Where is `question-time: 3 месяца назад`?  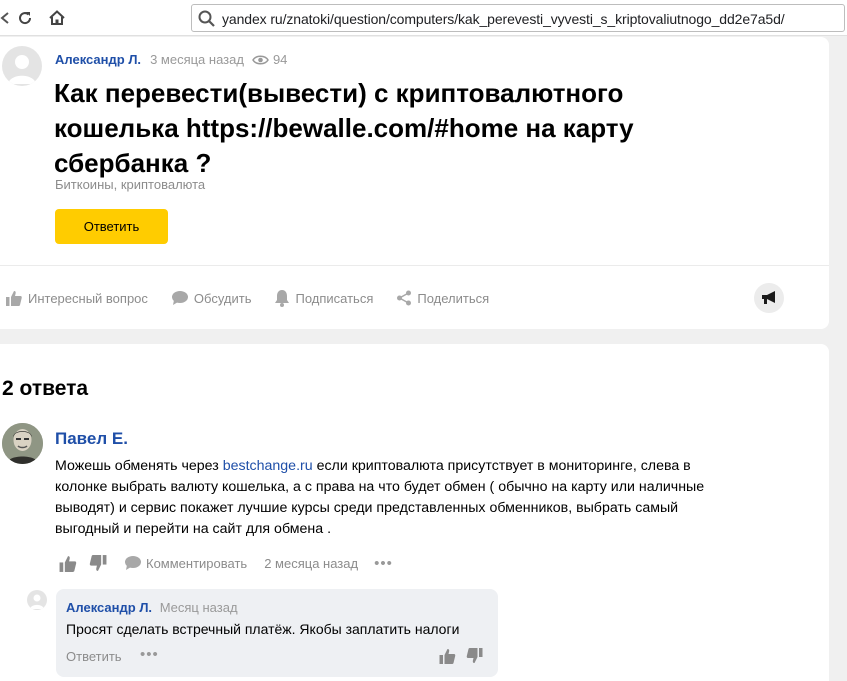 question-time: 3 месяца назад is located at coordinates (197, 59).